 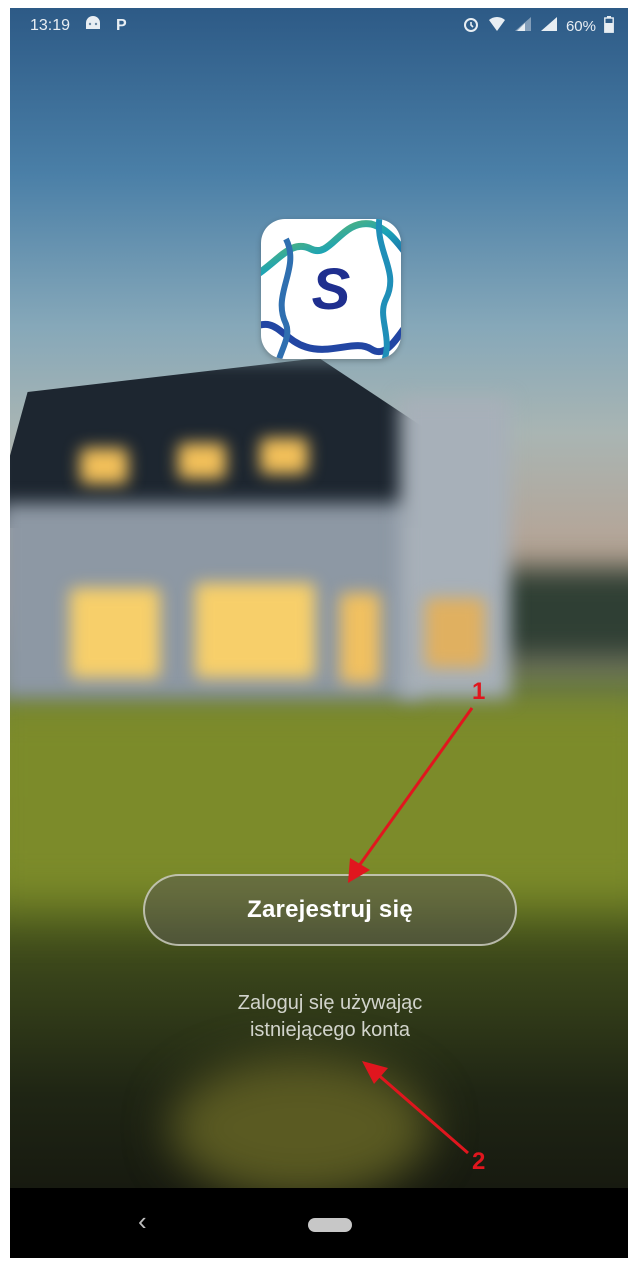 I want to click on annotation-marker-2: 2, so click(x=479, y=1161).